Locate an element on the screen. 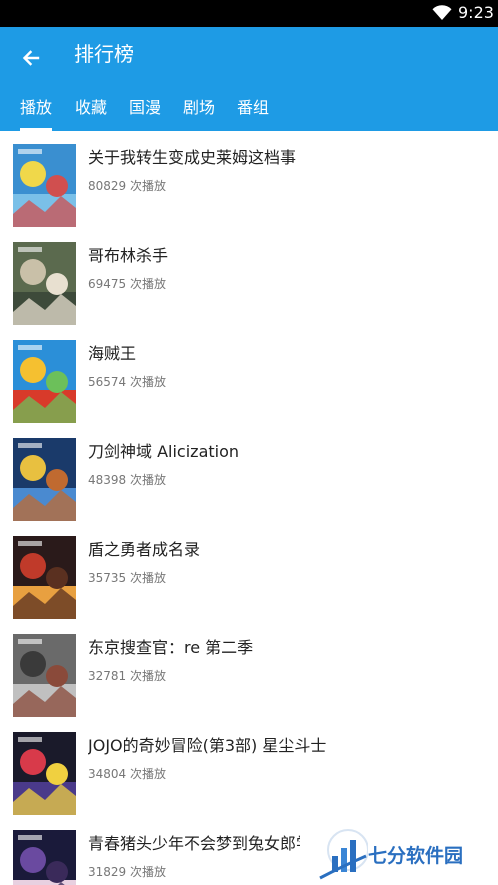 The height and width of the screenshot is (885, 498). item-title: JOJO的奇妙冒险(第3部) 星尘斗士 is located at coordinates (207, 745).